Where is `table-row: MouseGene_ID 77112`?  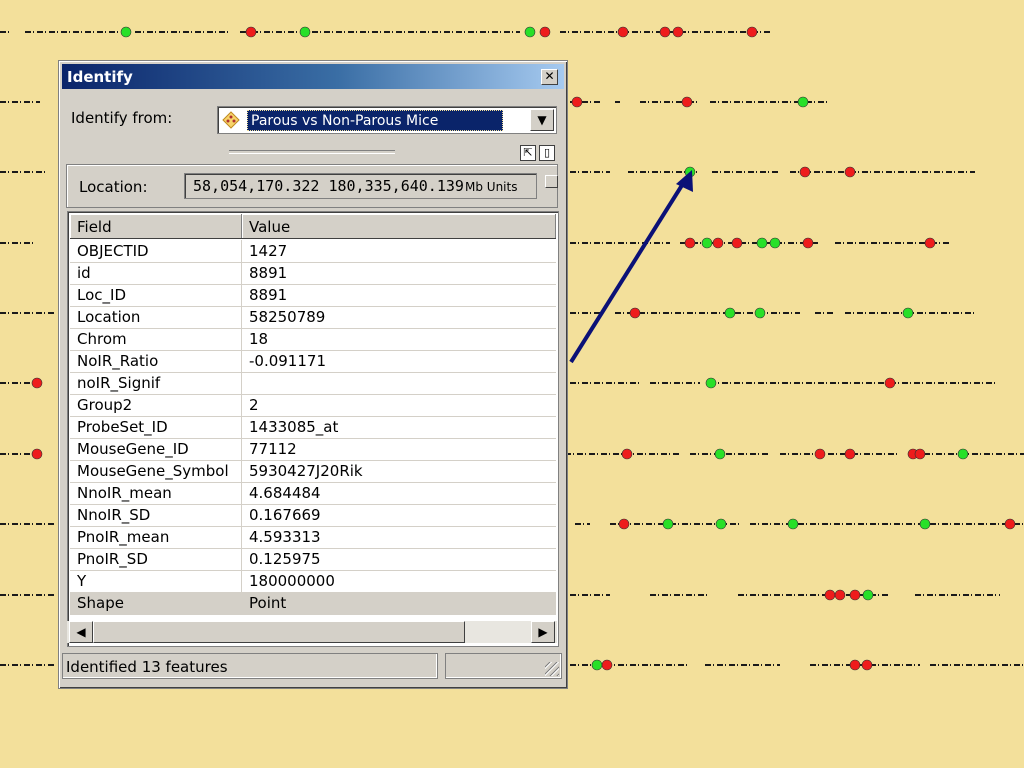
table-row: MouseGene_ID 77112 is located at coordinates (313, 449).